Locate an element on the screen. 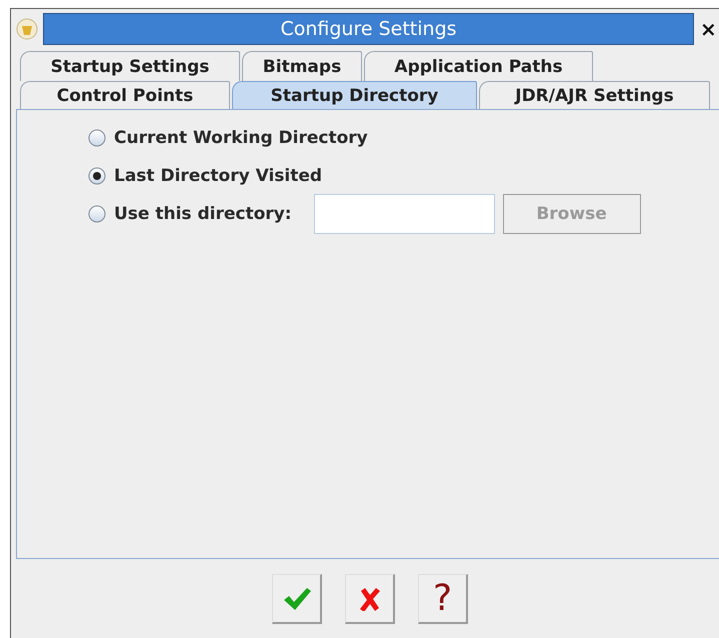  cross-icon is located at coordinates (369, 598).